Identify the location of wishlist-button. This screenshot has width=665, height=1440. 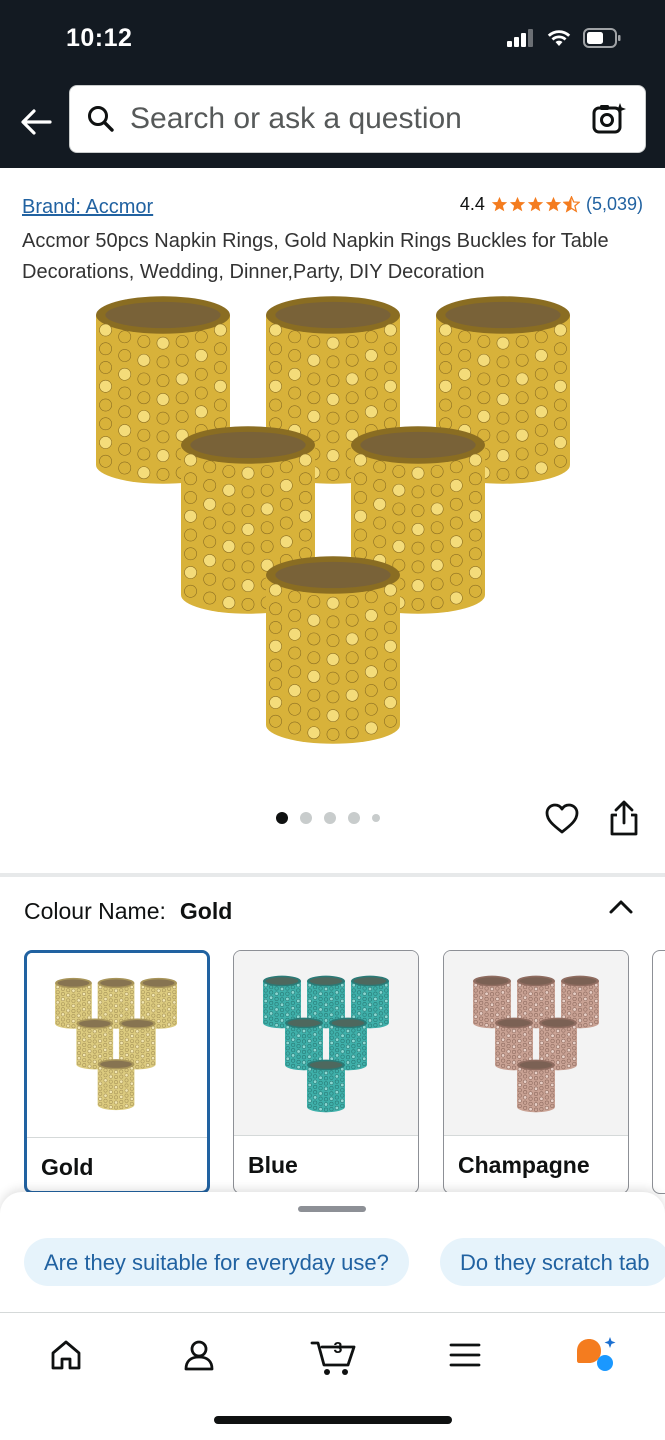
(562, 819).